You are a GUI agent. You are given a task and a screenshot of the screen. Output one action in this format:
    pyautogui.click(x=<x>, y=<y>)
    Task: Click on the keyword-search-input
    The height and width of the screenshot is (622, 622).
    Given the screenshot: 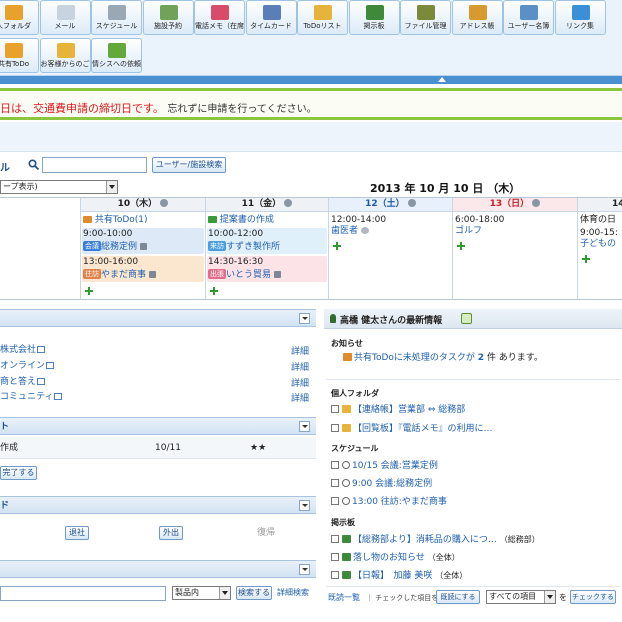 What is the action you would take?
    pyautogui.click(x=83, y=593)
    